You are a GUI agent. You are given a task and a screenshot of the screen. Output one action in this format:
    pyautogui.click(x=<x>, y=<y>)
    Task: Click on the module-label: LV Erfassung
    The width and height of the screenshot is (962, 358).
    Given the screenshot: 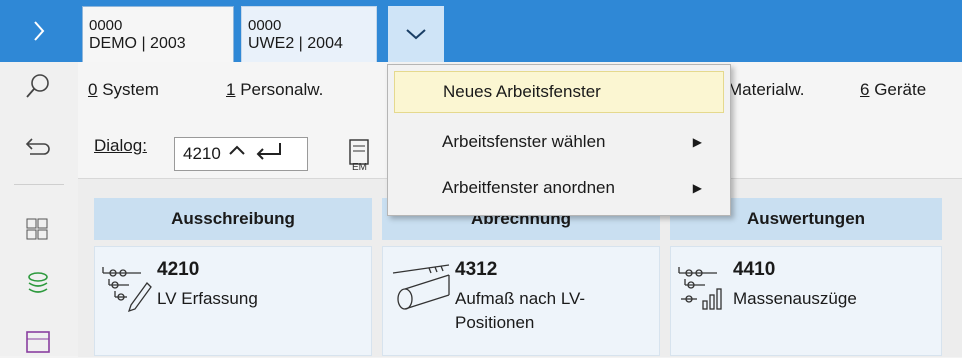 What is the action you would take?
    pyautogui.click(x=207, y=298)
    